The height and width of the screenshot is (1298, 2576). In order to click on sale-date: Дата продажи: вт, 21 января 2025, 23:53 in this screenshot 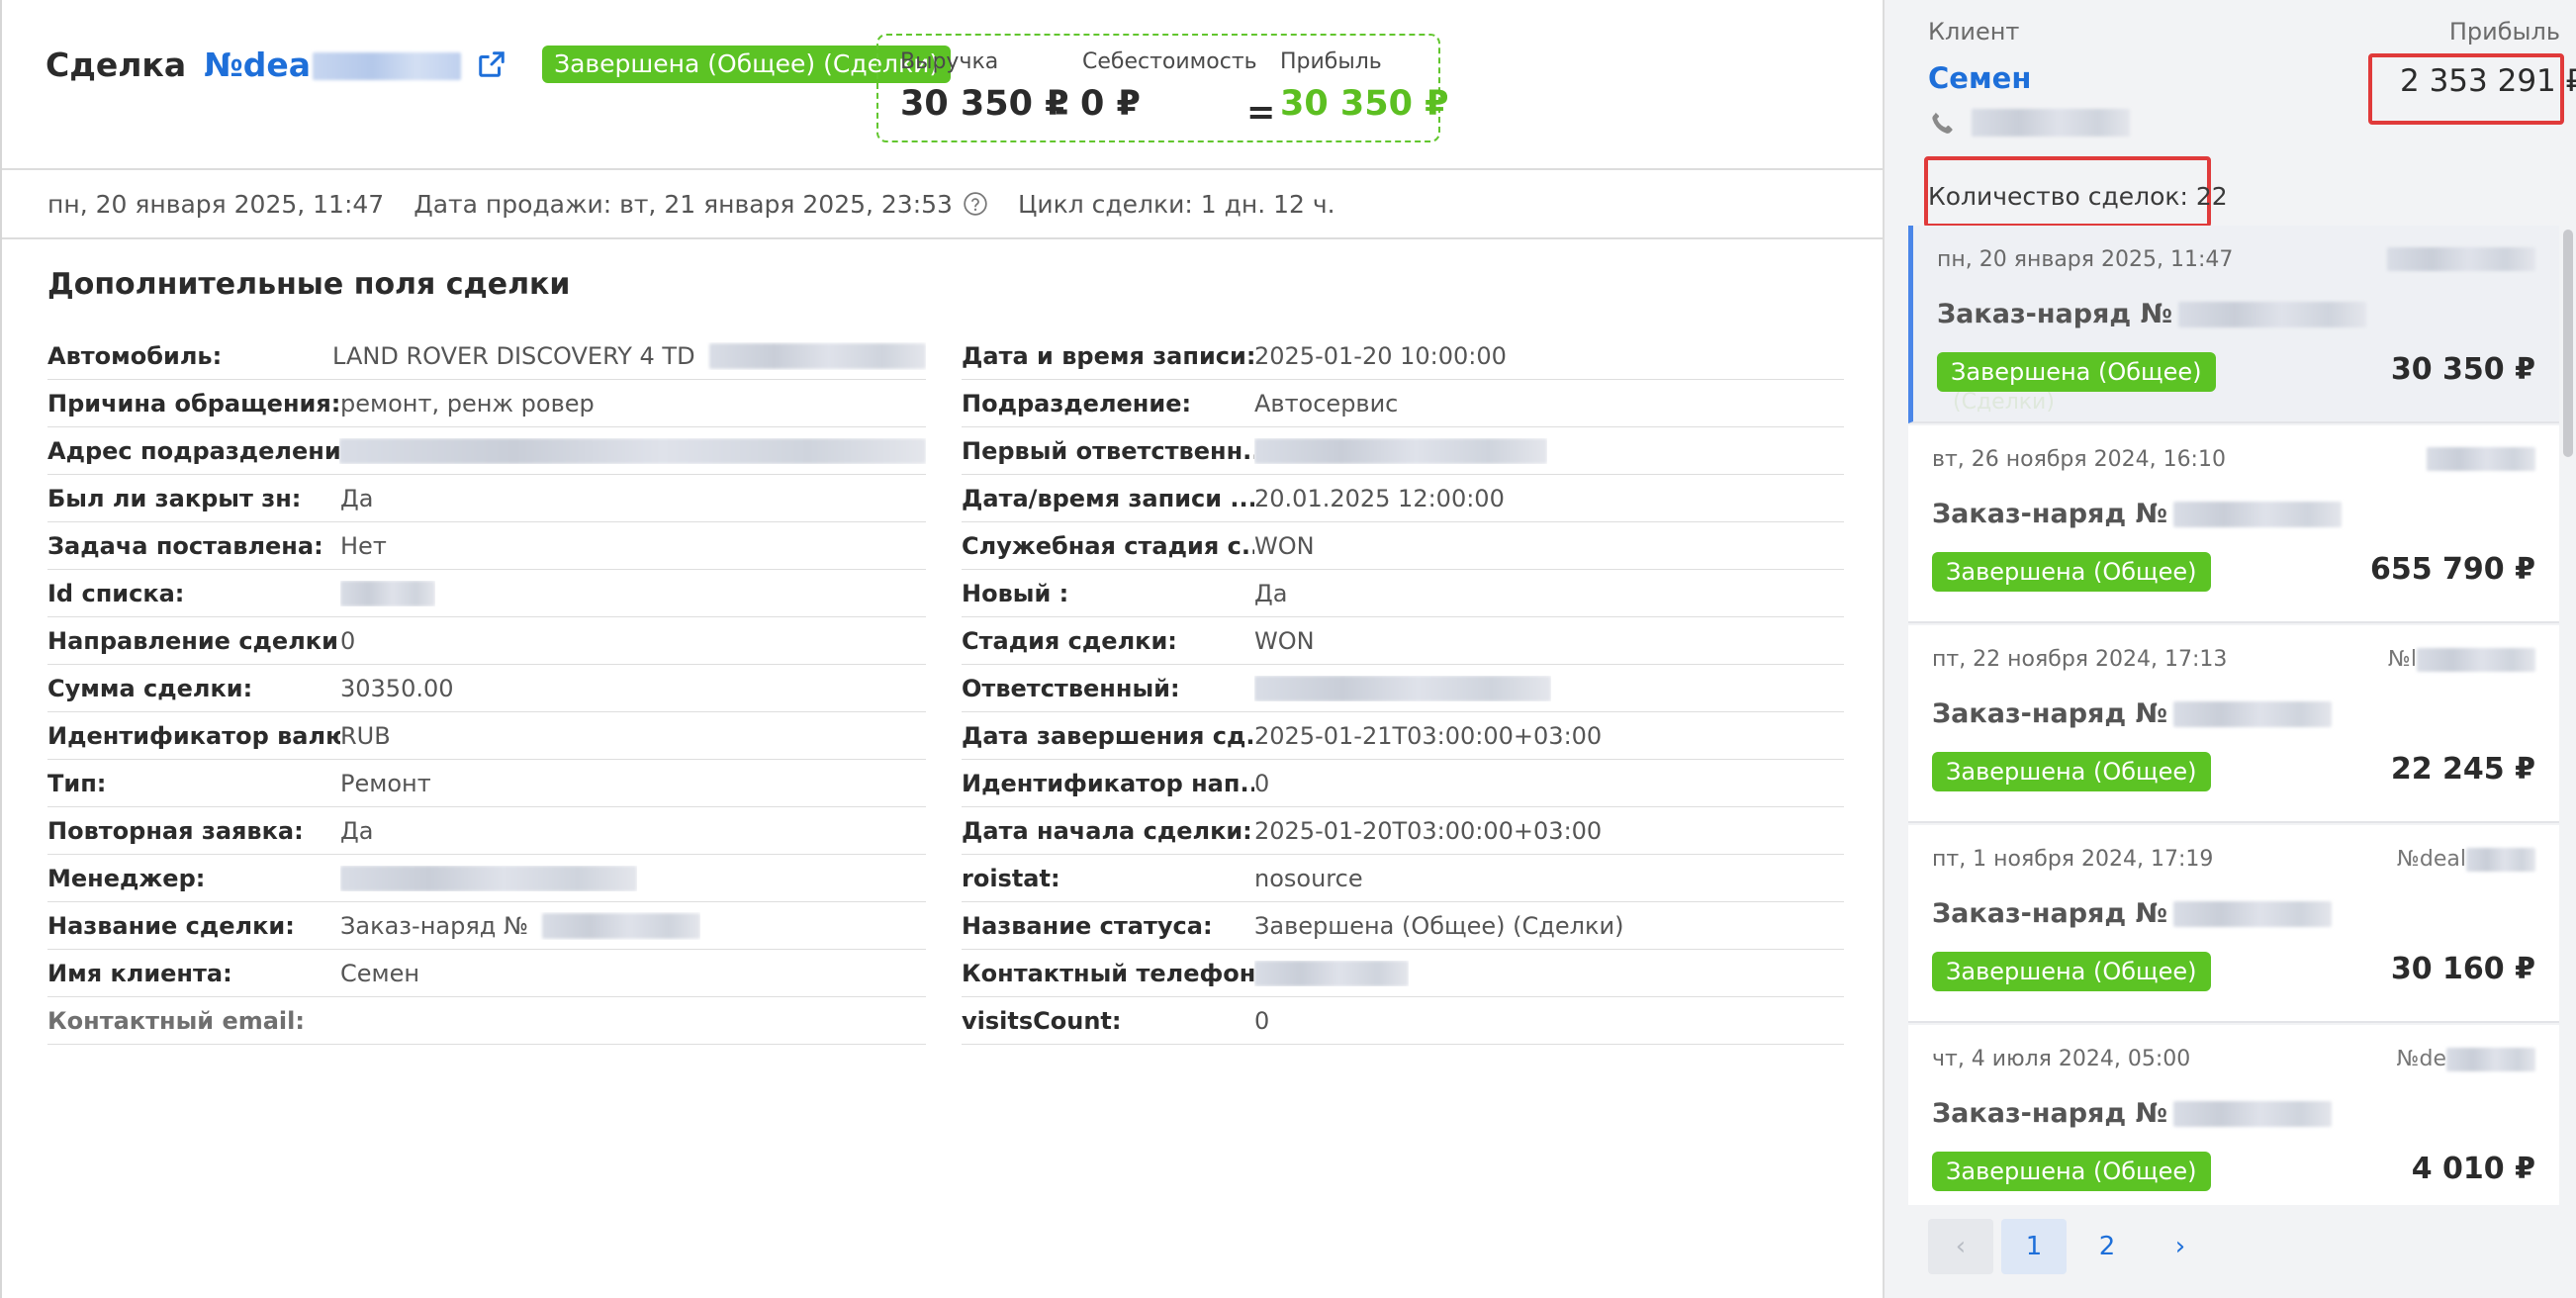, I will do `click(701, 205)`.